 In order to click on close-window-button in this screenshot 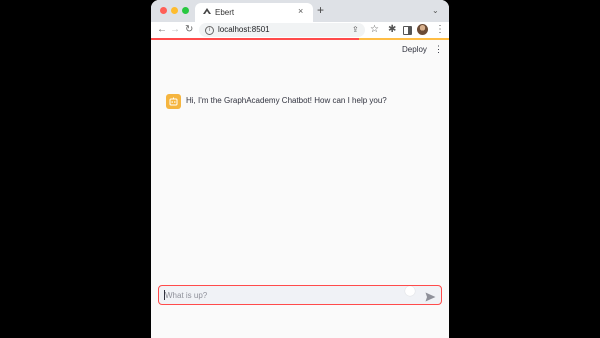, I will do `click(163, 10)`.